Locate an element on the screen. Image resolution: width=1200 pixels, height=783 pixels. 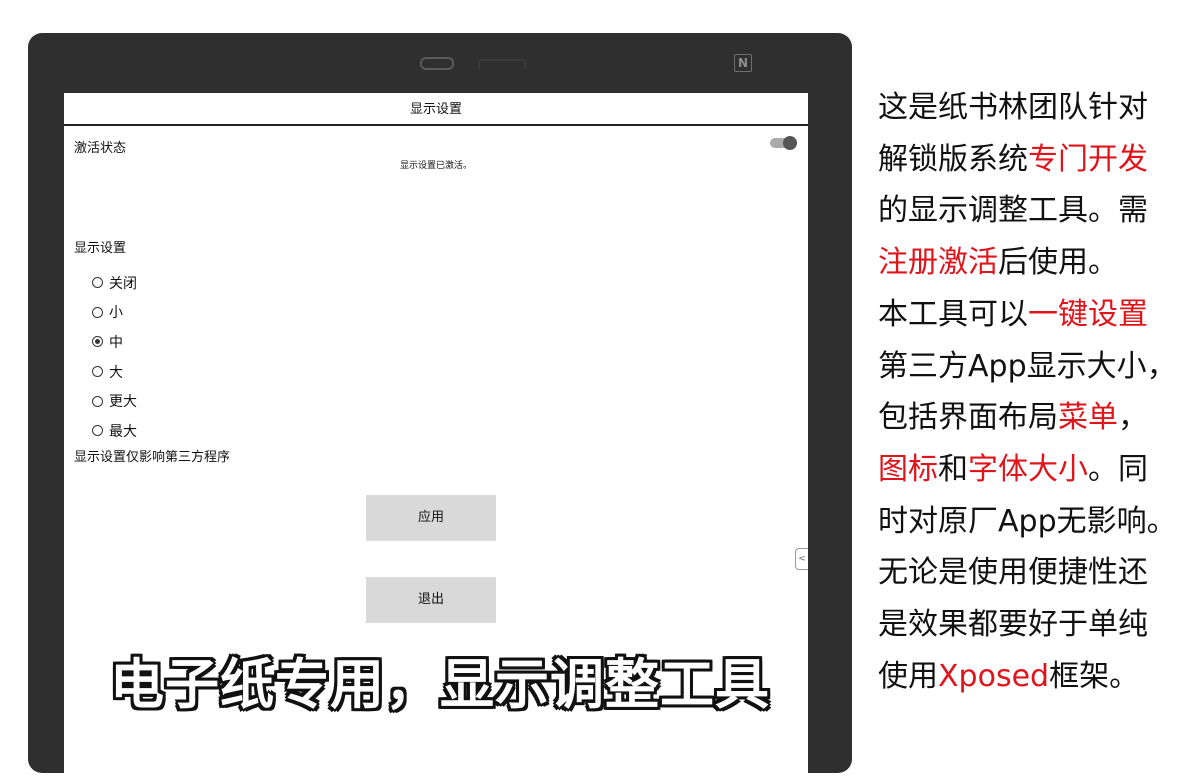
description-text: 第三方App显示大小， is located at coordinates (1027, 366).